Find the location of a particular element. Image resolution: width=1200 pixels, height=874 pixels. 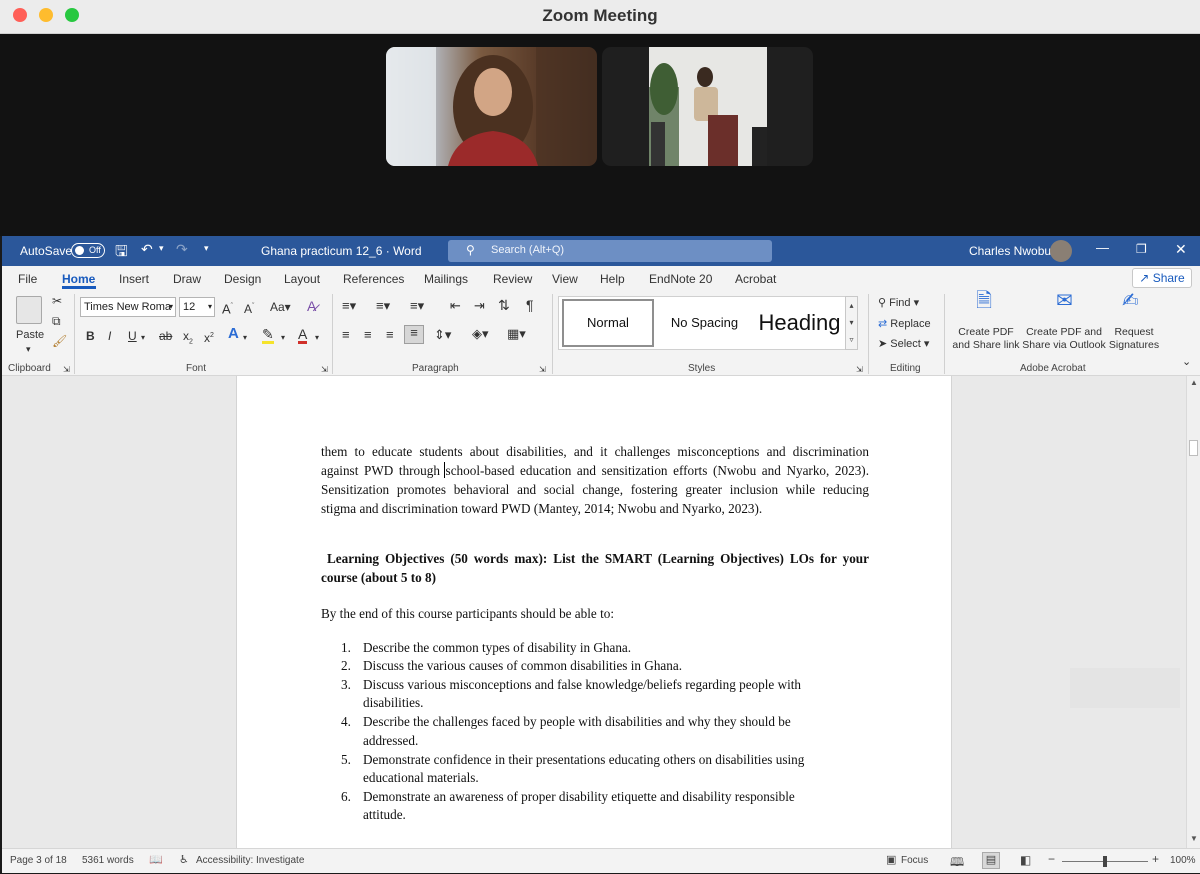

scroll-up-icon: ▲ is located at coordinates (1194, 382).